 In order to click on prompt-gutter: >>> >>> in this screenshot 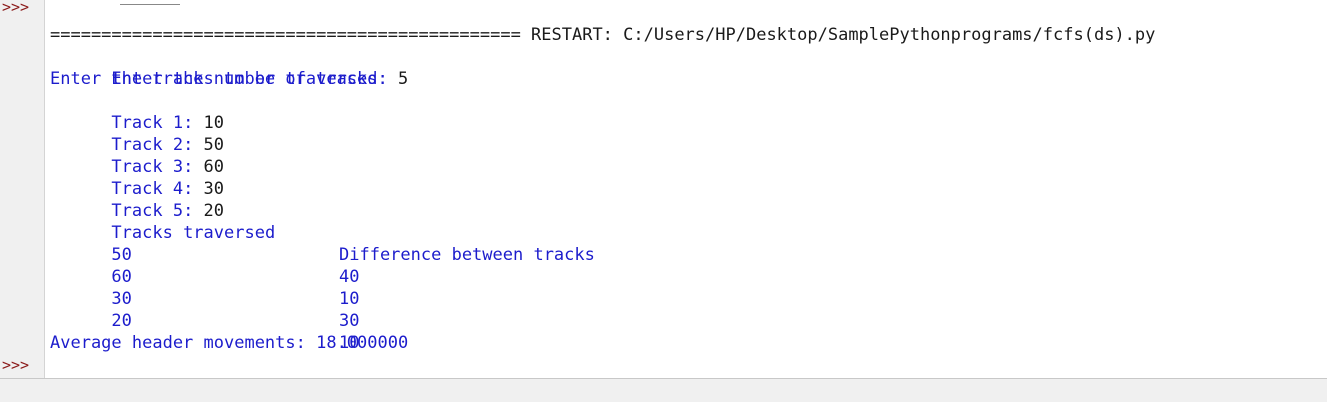, I will do `click(22, 189)`.